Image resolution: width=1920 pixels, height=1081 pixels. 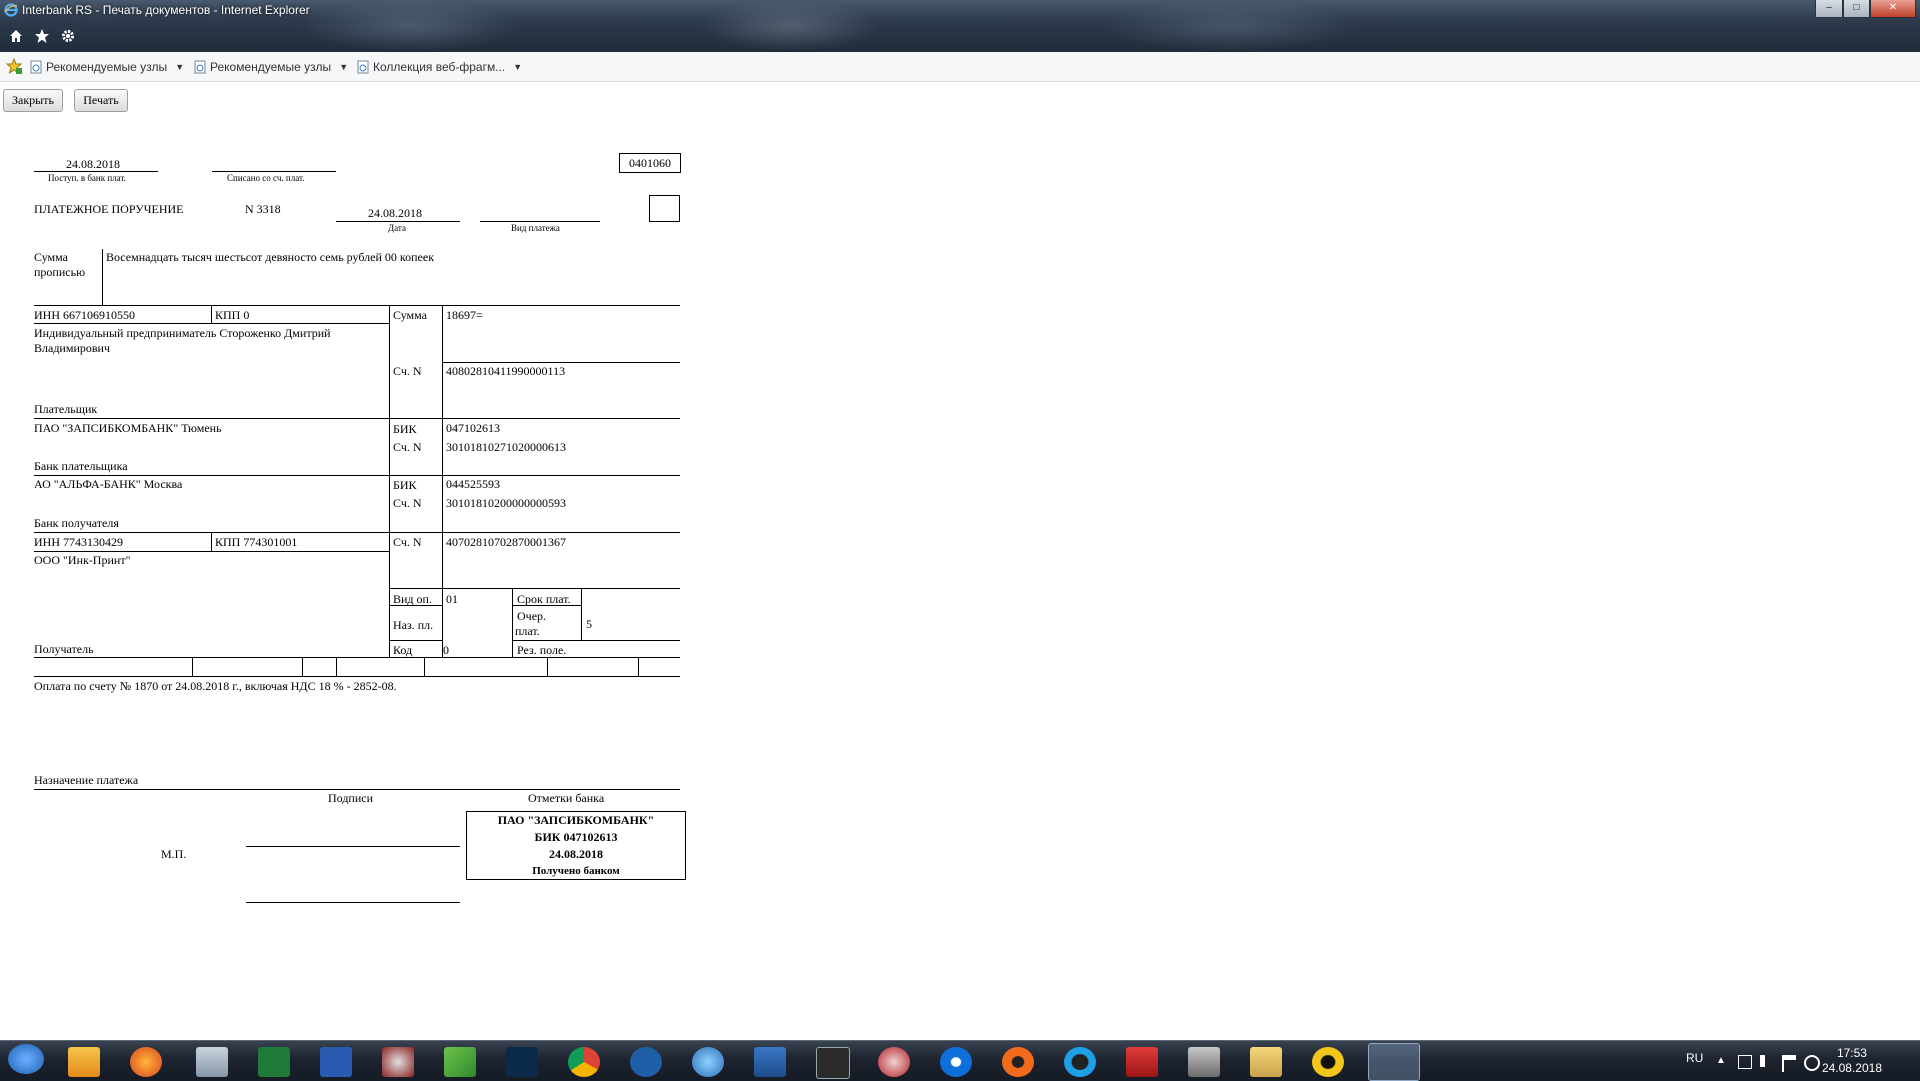 I want to click on green-app-icon, so click(x=460, y=1062).